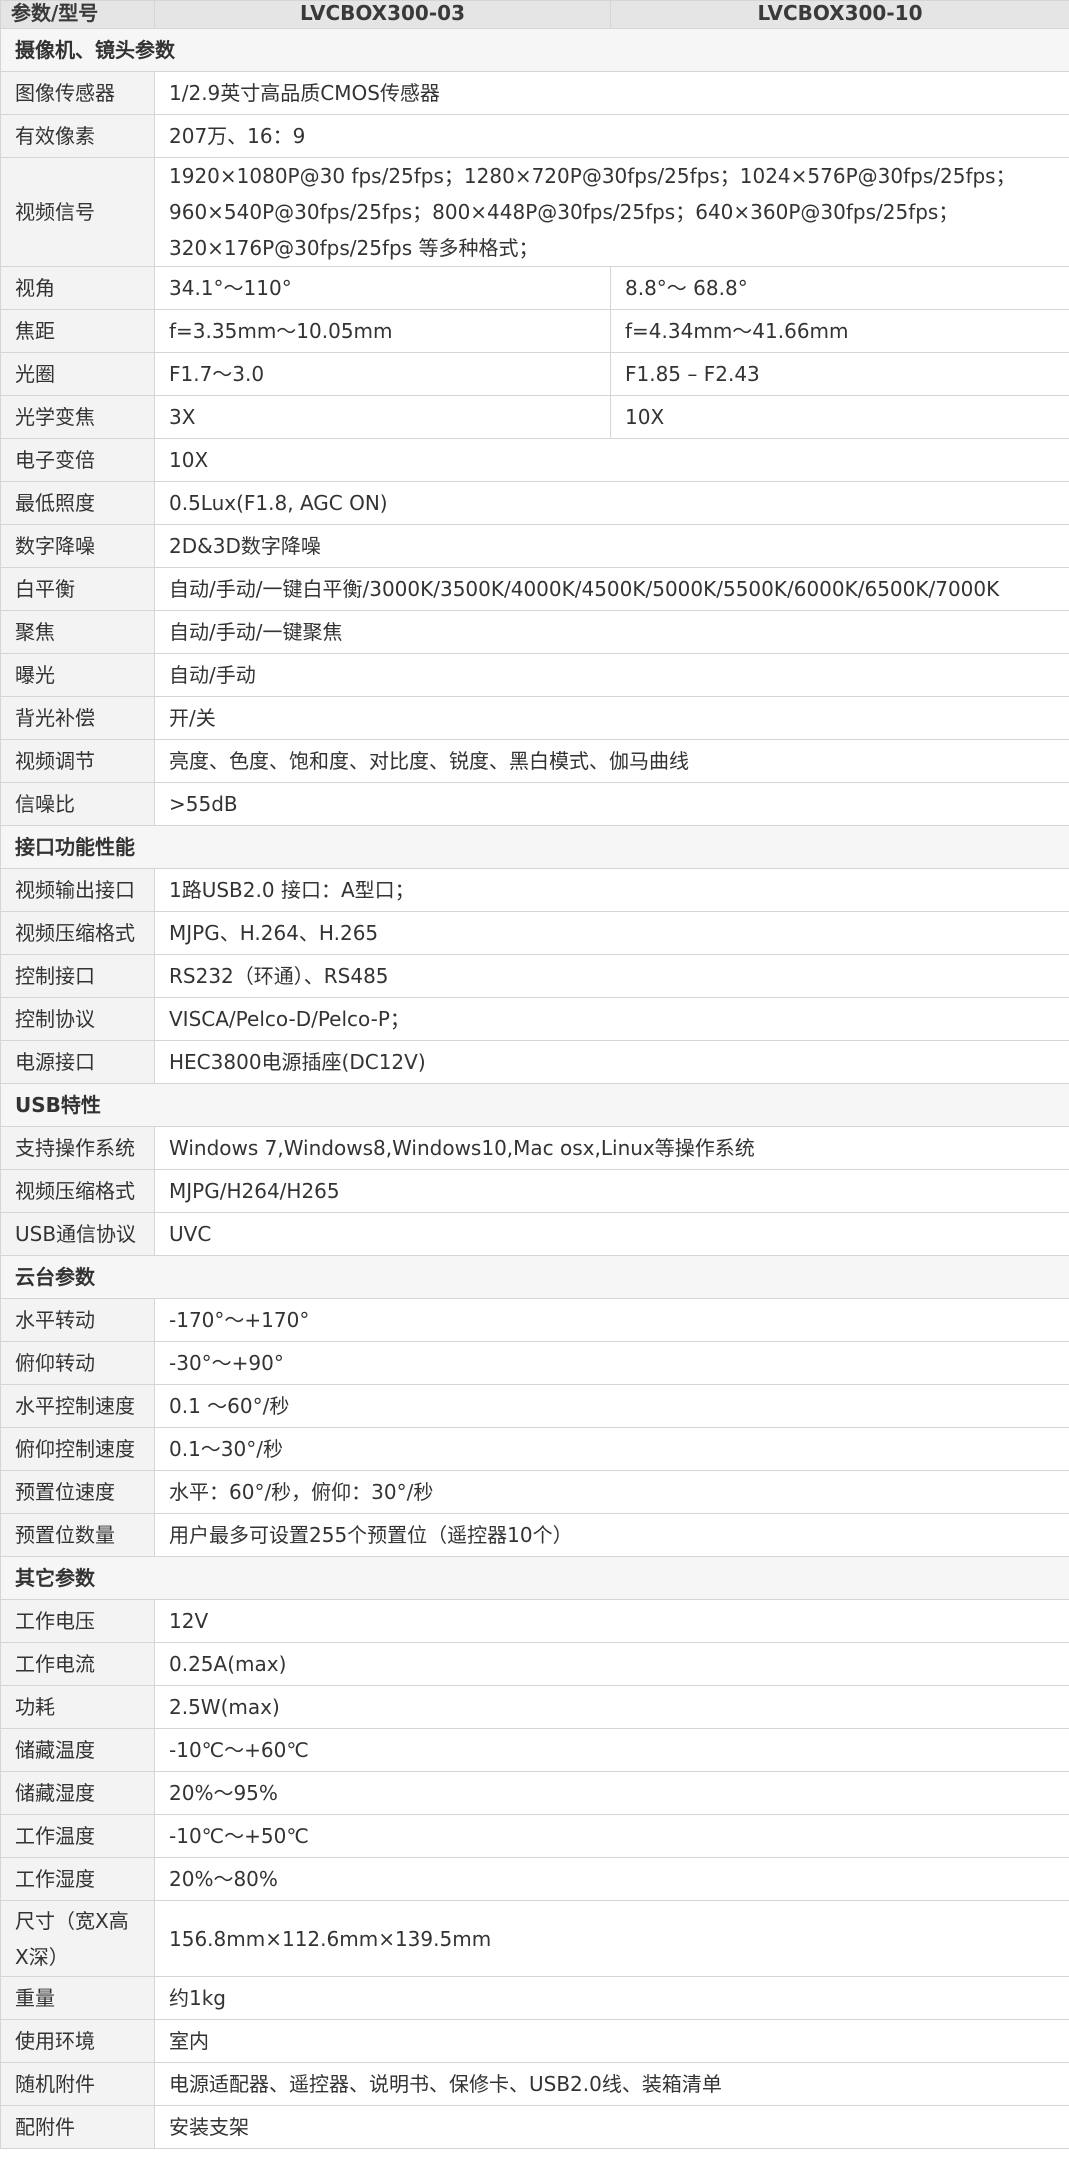 This screenshot has height=2159, width=1069. I want to click on row-value: 20%～80%, so click(611, 1879).